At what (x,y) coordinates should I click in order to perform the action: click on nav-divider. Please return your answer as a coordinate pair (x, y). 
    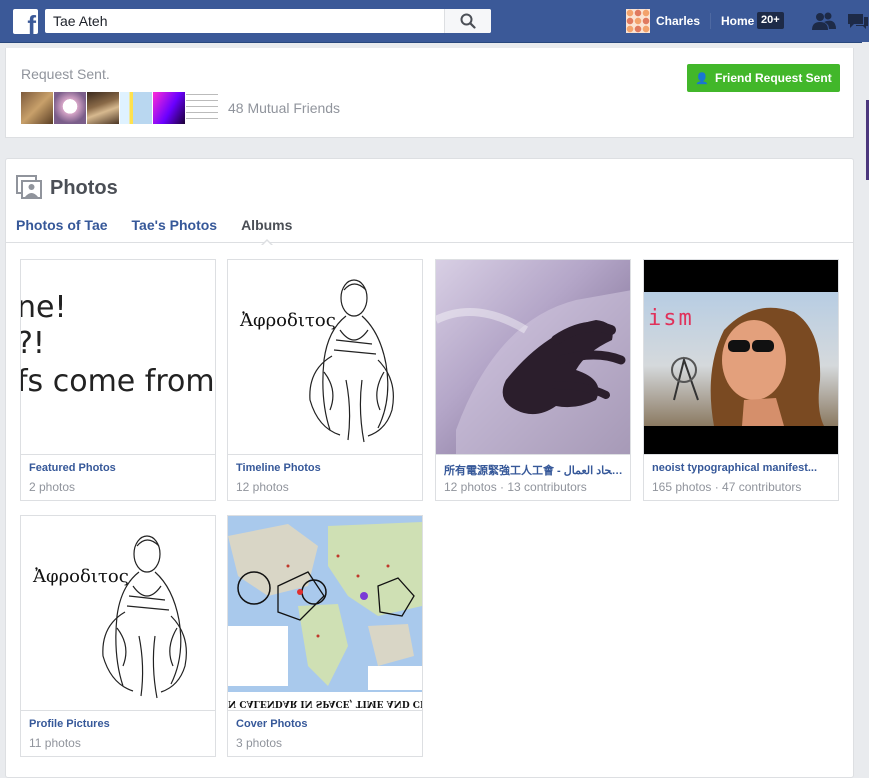
    Looking at the image, I should click on (710, 21).